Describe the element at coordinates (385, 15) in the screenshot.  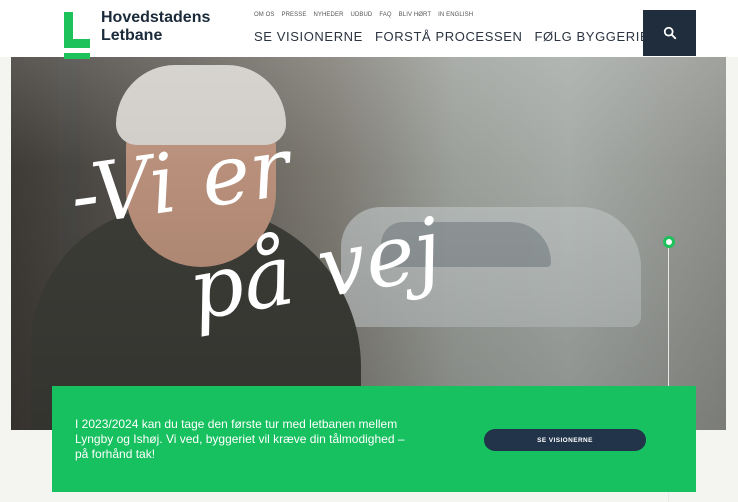
I see `topnav-faq: FAQ` at that location.